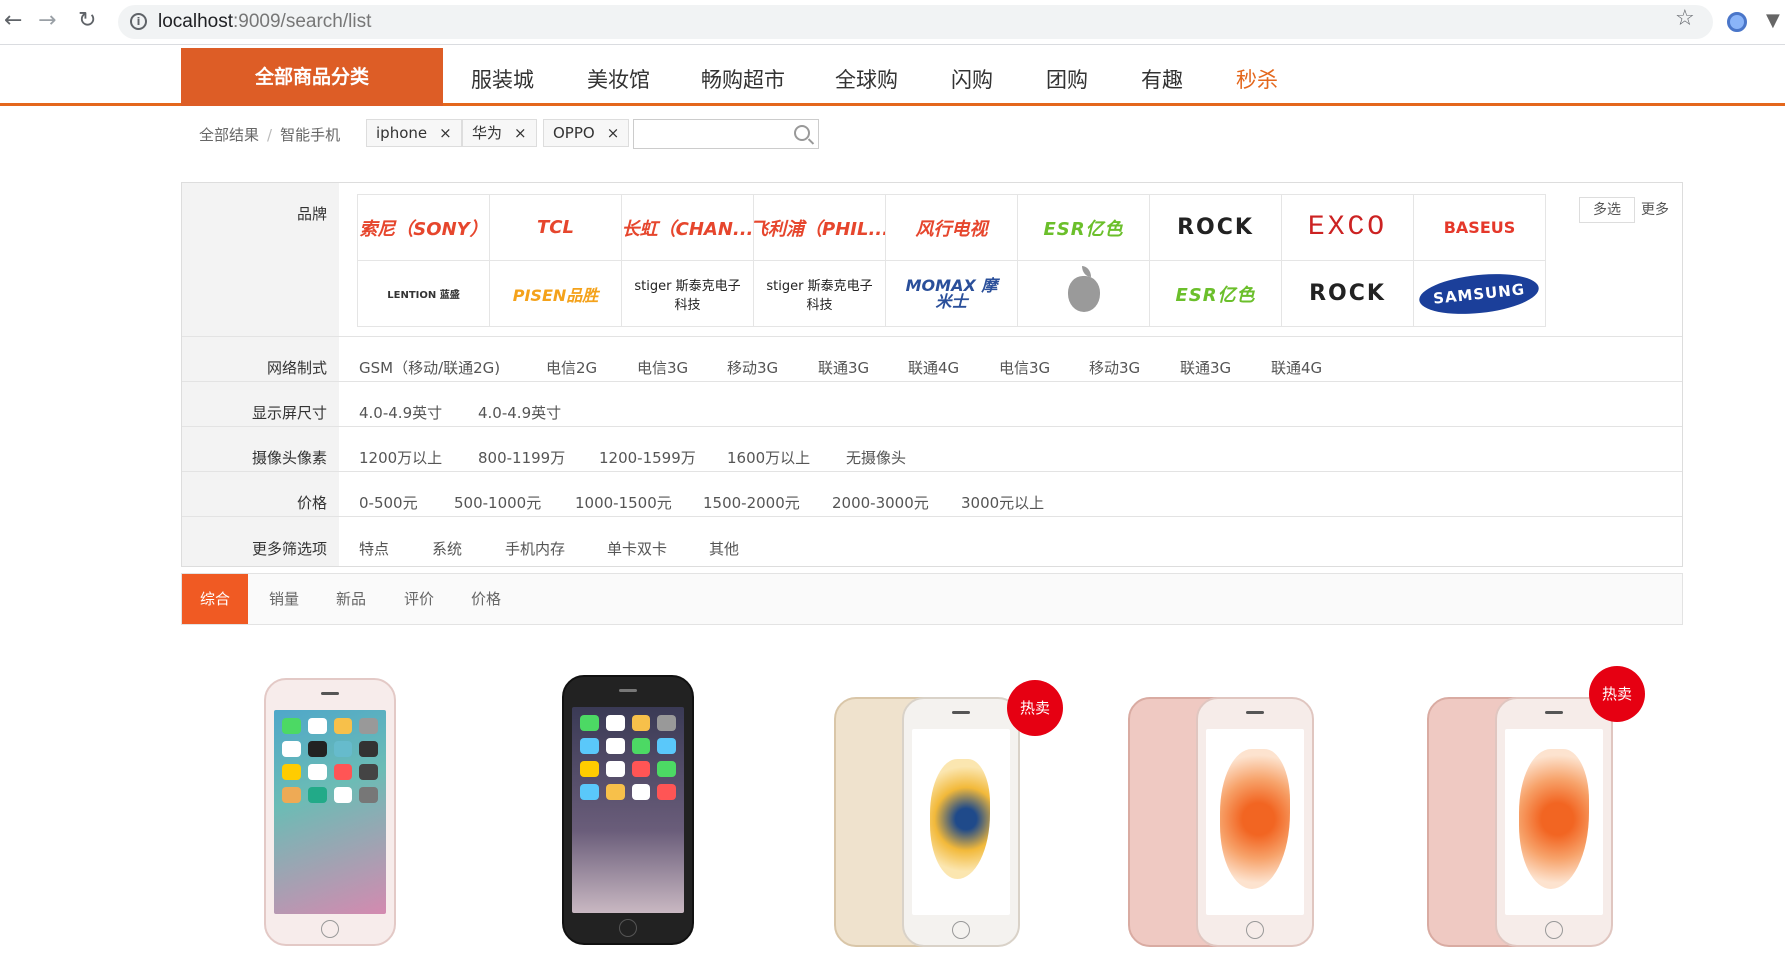 The height and width of the screenshot is (976, 1785). What do you see at coordinates (751, 502) in the screenshot?
I see `price-option: 1500-2000元` at bounding box center [751, 502].